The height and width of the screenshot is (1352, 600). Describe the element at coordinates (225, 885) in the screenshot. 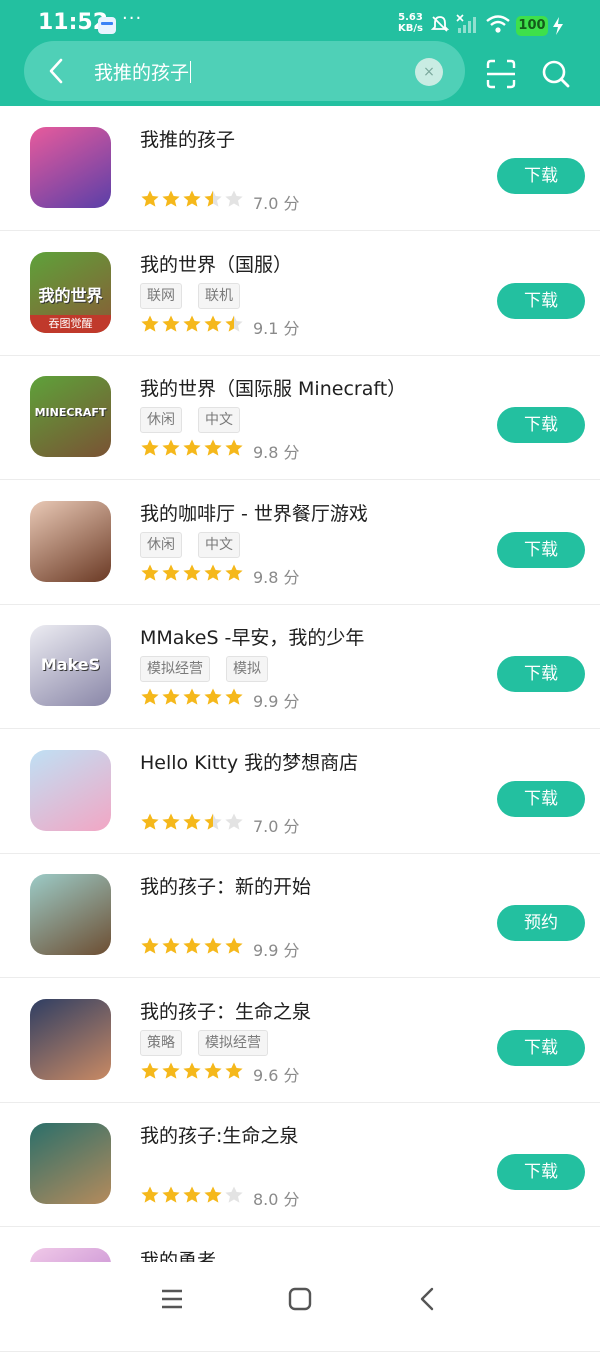

I see `app-name: 我的孩子：新的开始` at that location.